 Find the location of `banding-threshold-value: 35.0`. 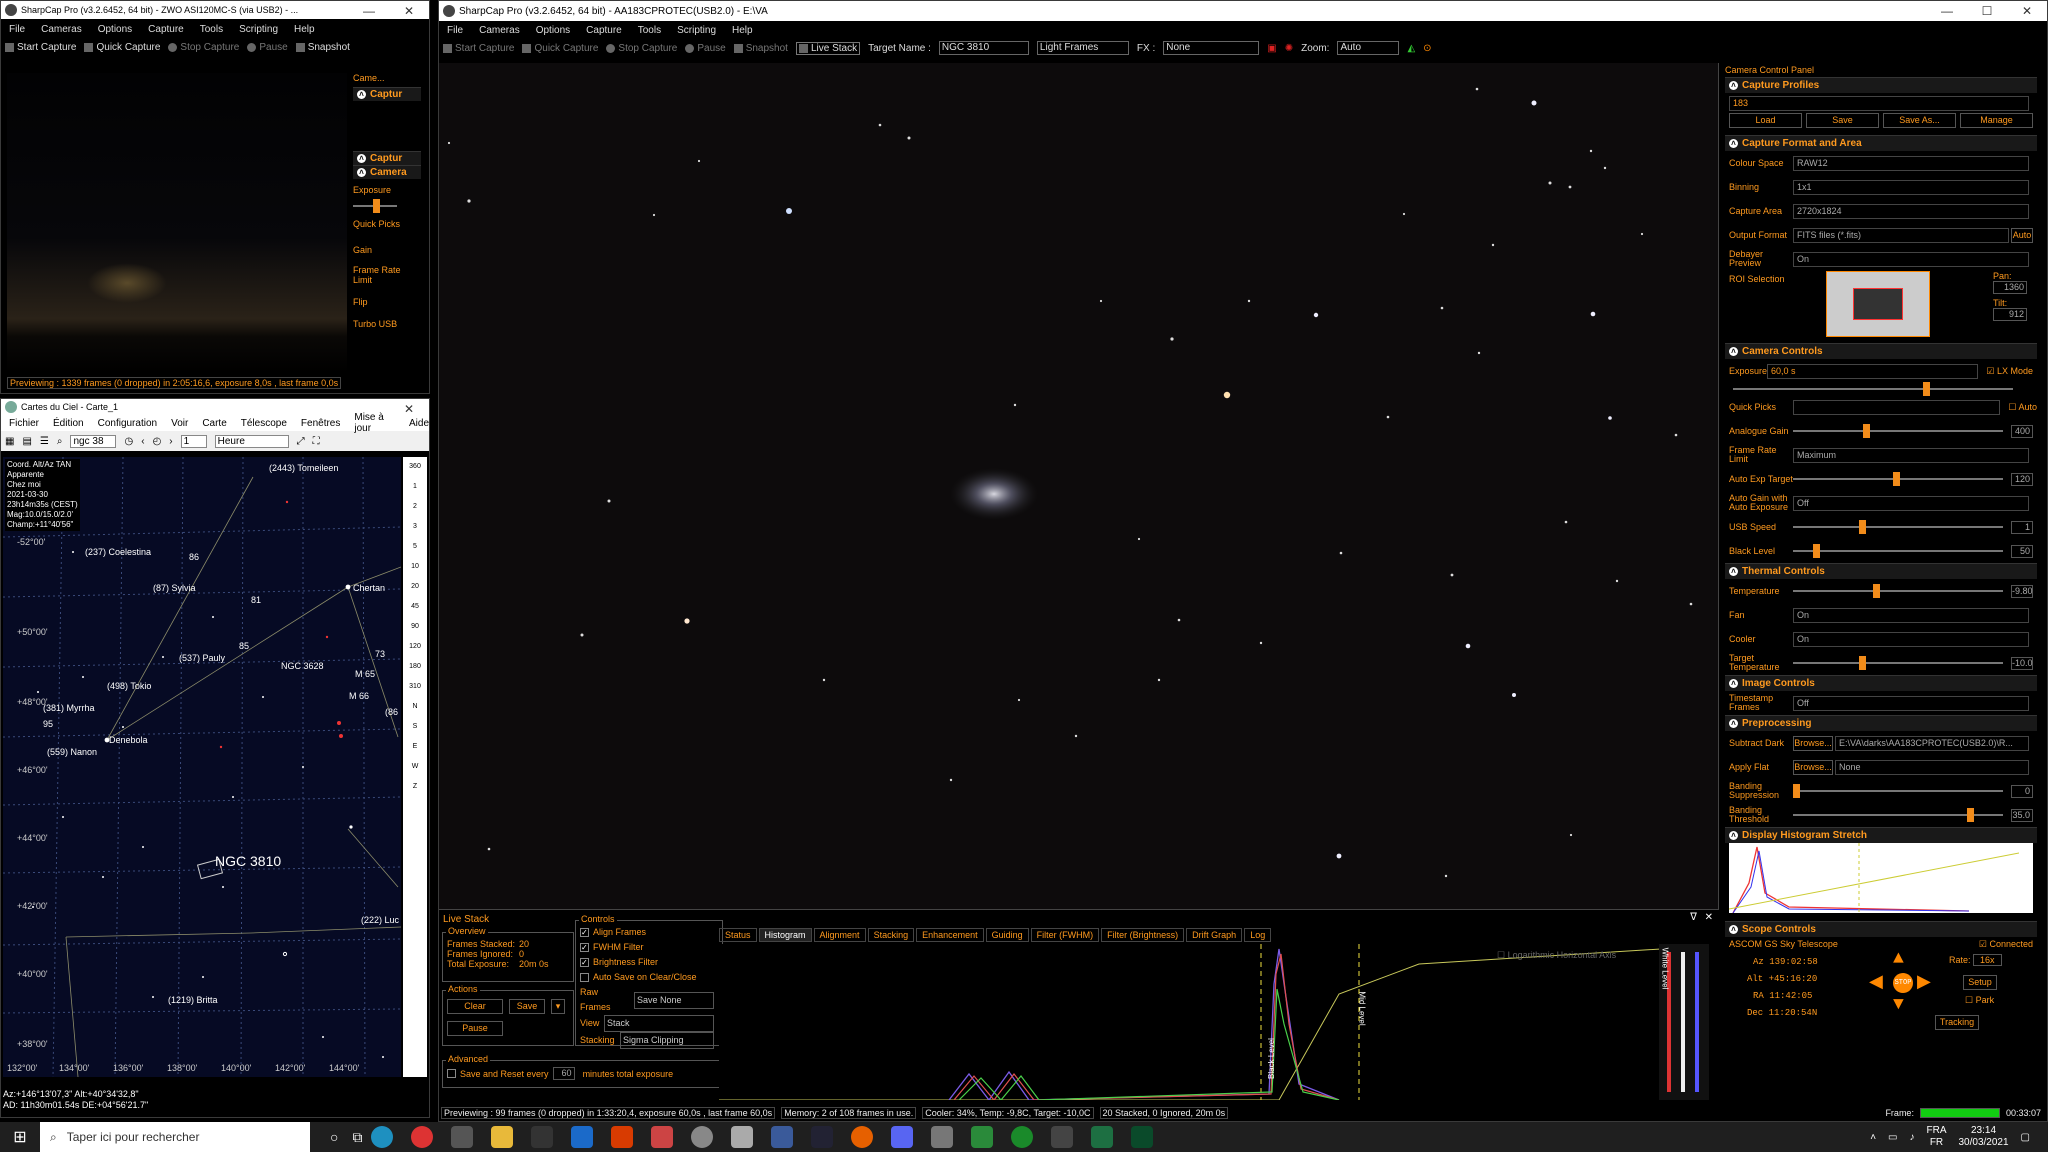

banding-threshold-value: 35.0 is located at coordinates (2022, 815).